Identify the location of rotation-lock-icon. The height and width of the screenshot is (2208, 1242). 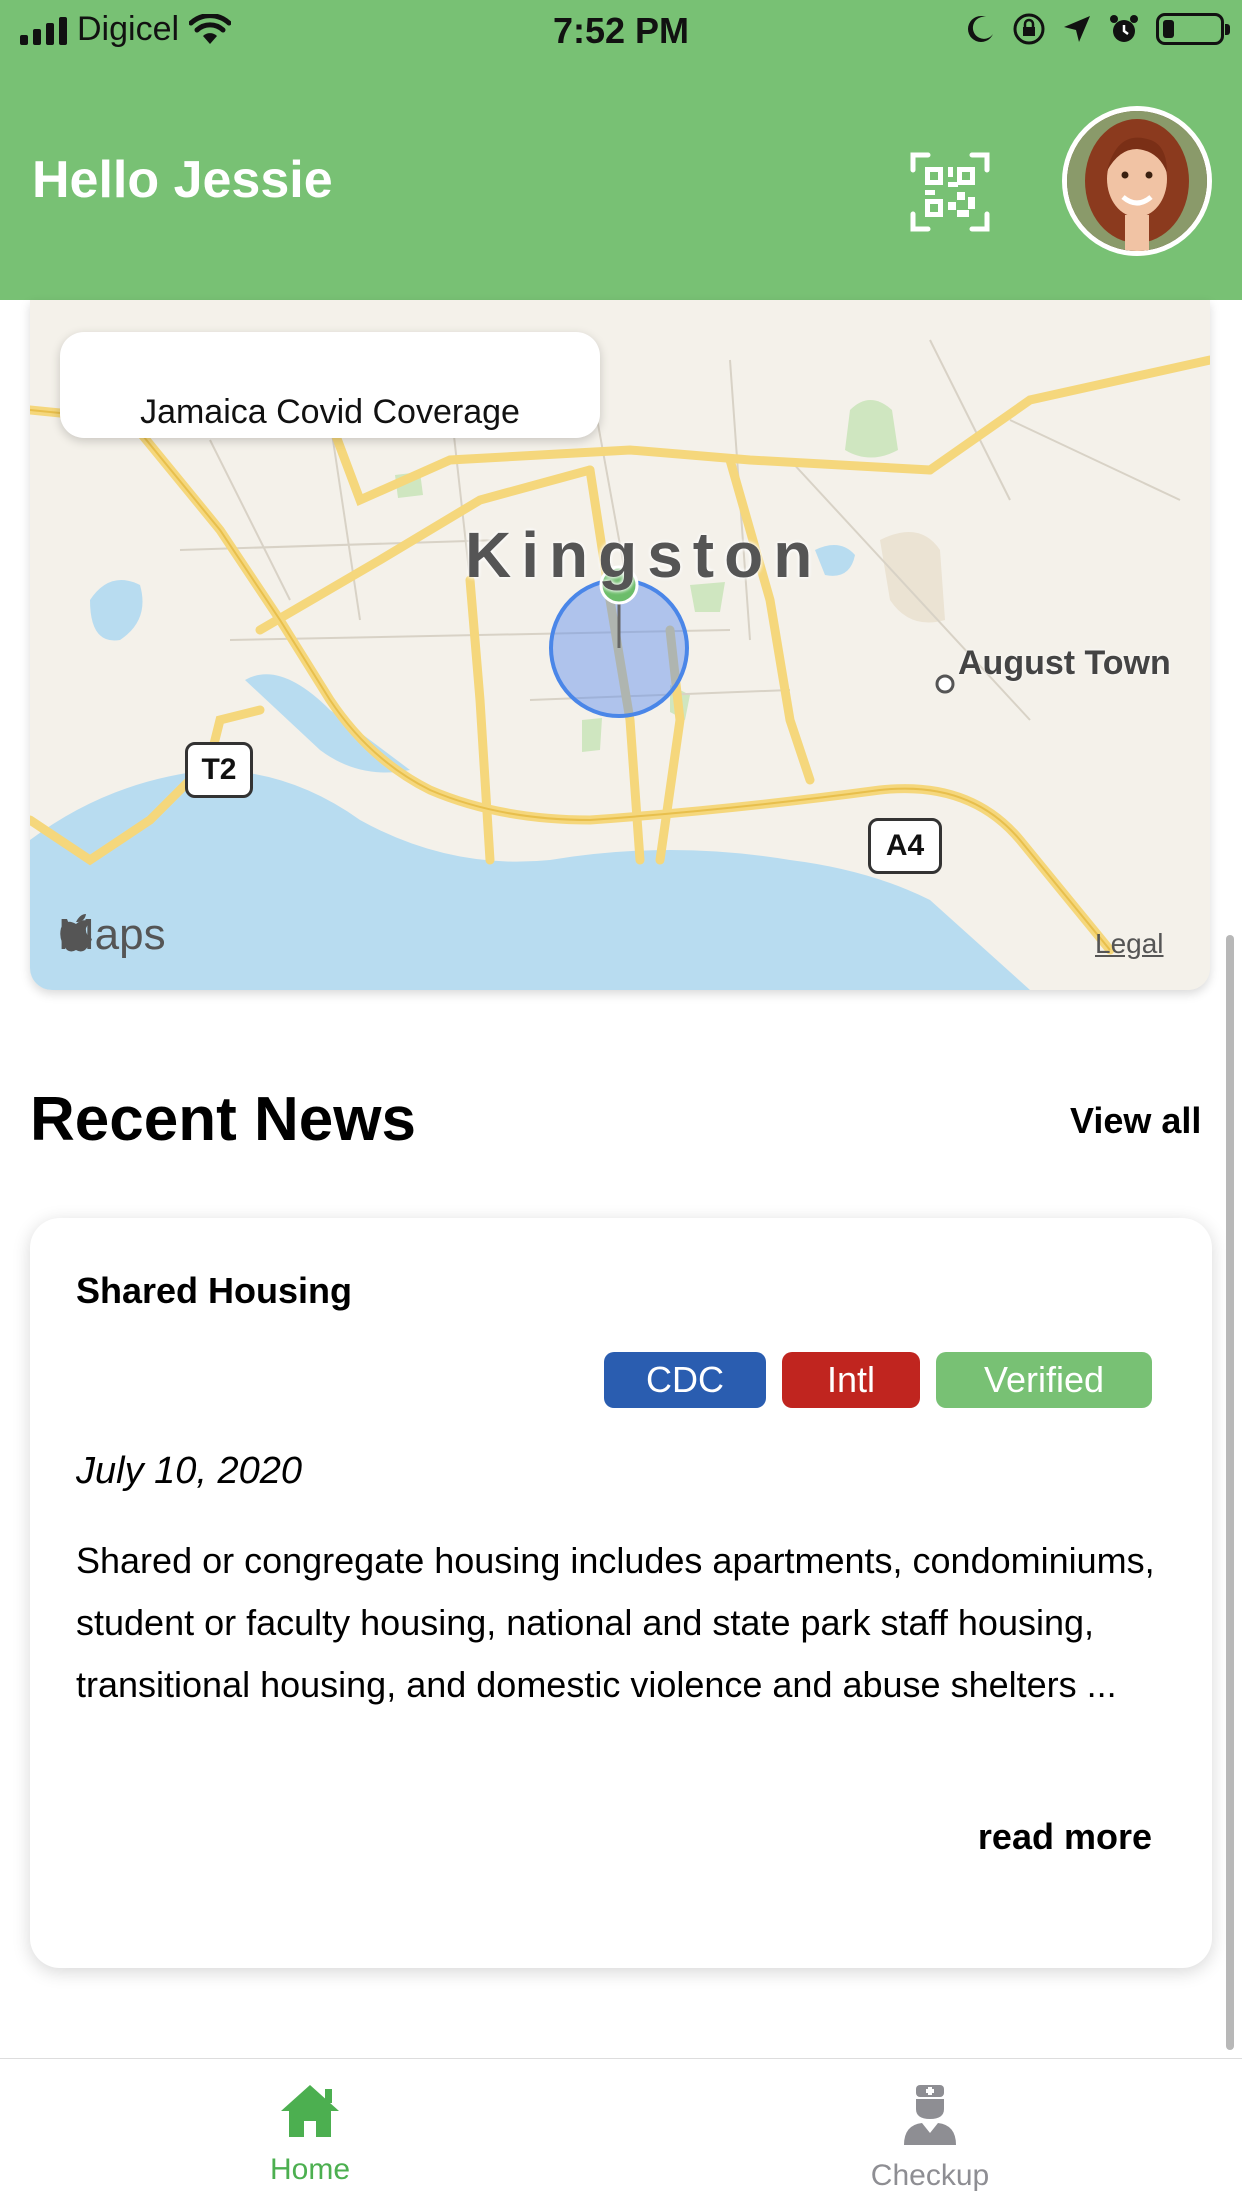
(1029, 29).